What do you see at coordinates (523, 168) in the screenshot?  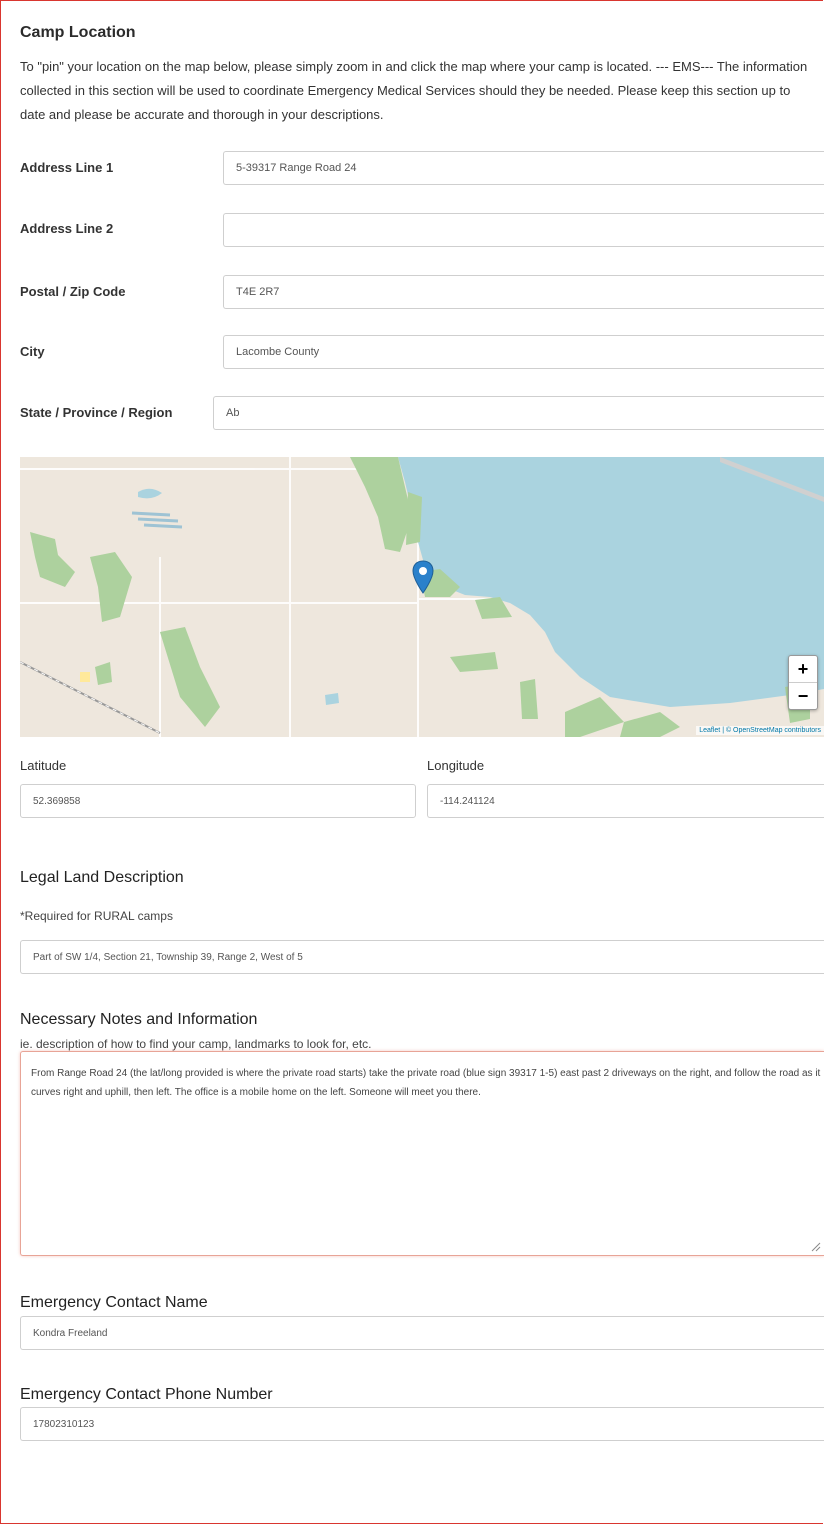 I see `address-line1-input` at bounding box center [523, 168].